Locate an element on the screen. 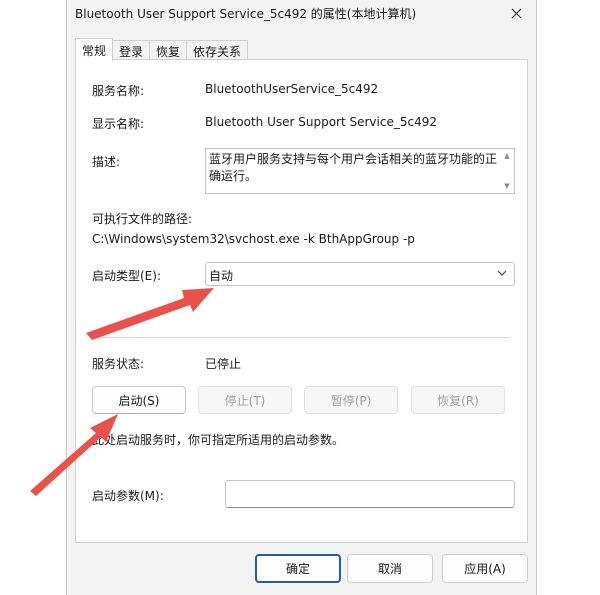  description-text: 蓝牙用户服务支持与每个用户会话相关的蓝牙功能的正确运行。 is located at coordinates (353, 167).